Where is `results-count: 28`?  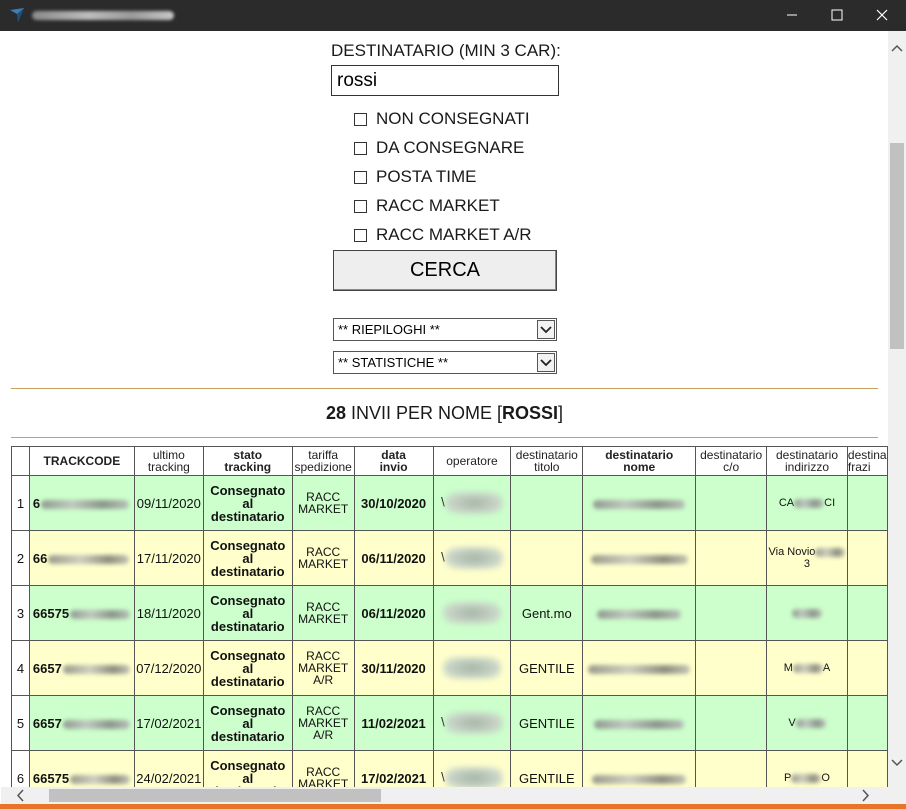
results-count: 28 is located at coordinates (335, 413).